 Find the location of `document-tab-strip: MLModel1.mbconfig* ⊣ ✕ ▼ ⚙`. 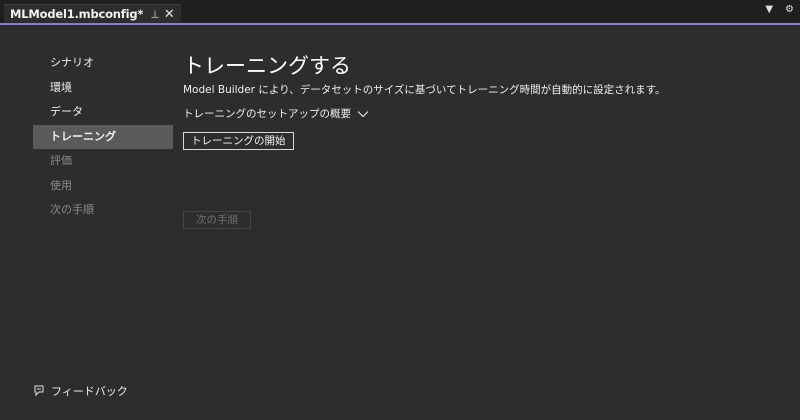

document-tab-strip: MLModel1.mbconfig* ⊣ ✕ ▼ ⚙ is located at coordinates (400, 12).